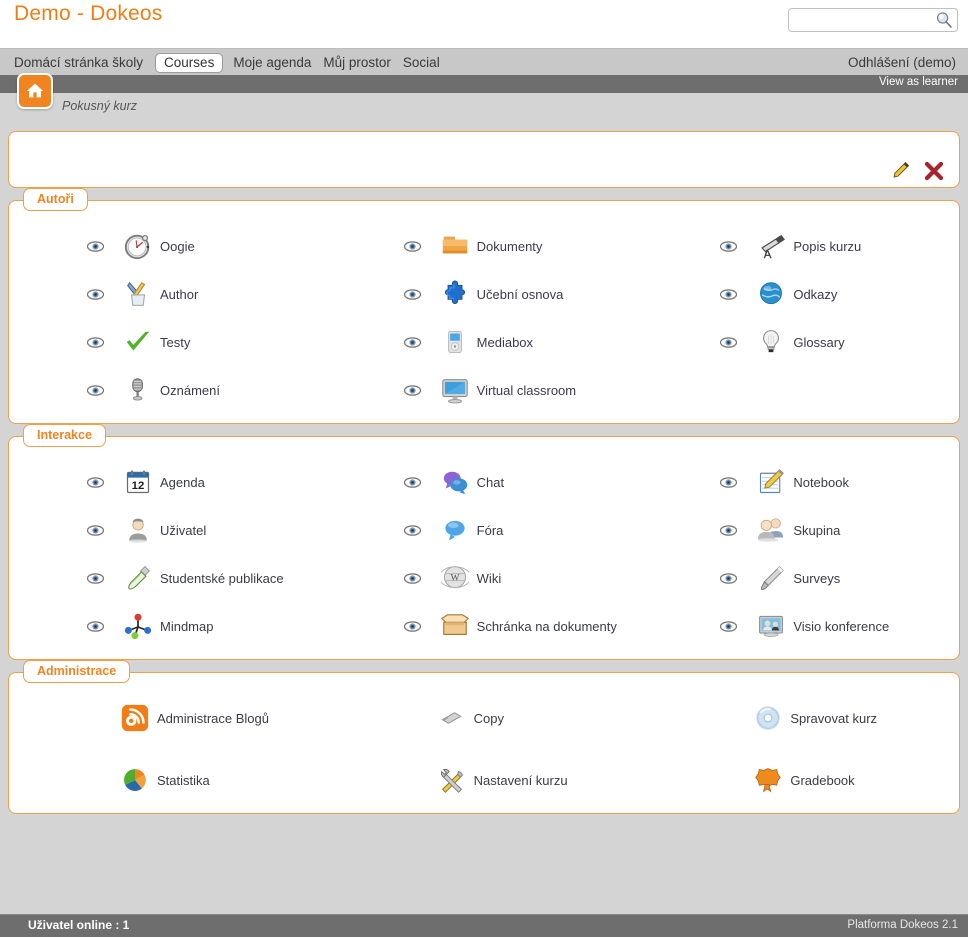 The image size is (968, 937). What do you see at coordinates (819, 342) in the screenshot?
I see `tool-label: Glossary` at bounding box center [819, 342].